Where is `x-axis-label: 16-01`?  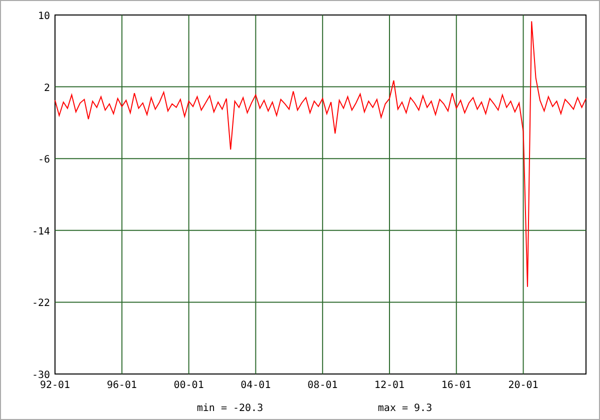 x-axis-label: 16-01 is located at coordinates (456, 385).